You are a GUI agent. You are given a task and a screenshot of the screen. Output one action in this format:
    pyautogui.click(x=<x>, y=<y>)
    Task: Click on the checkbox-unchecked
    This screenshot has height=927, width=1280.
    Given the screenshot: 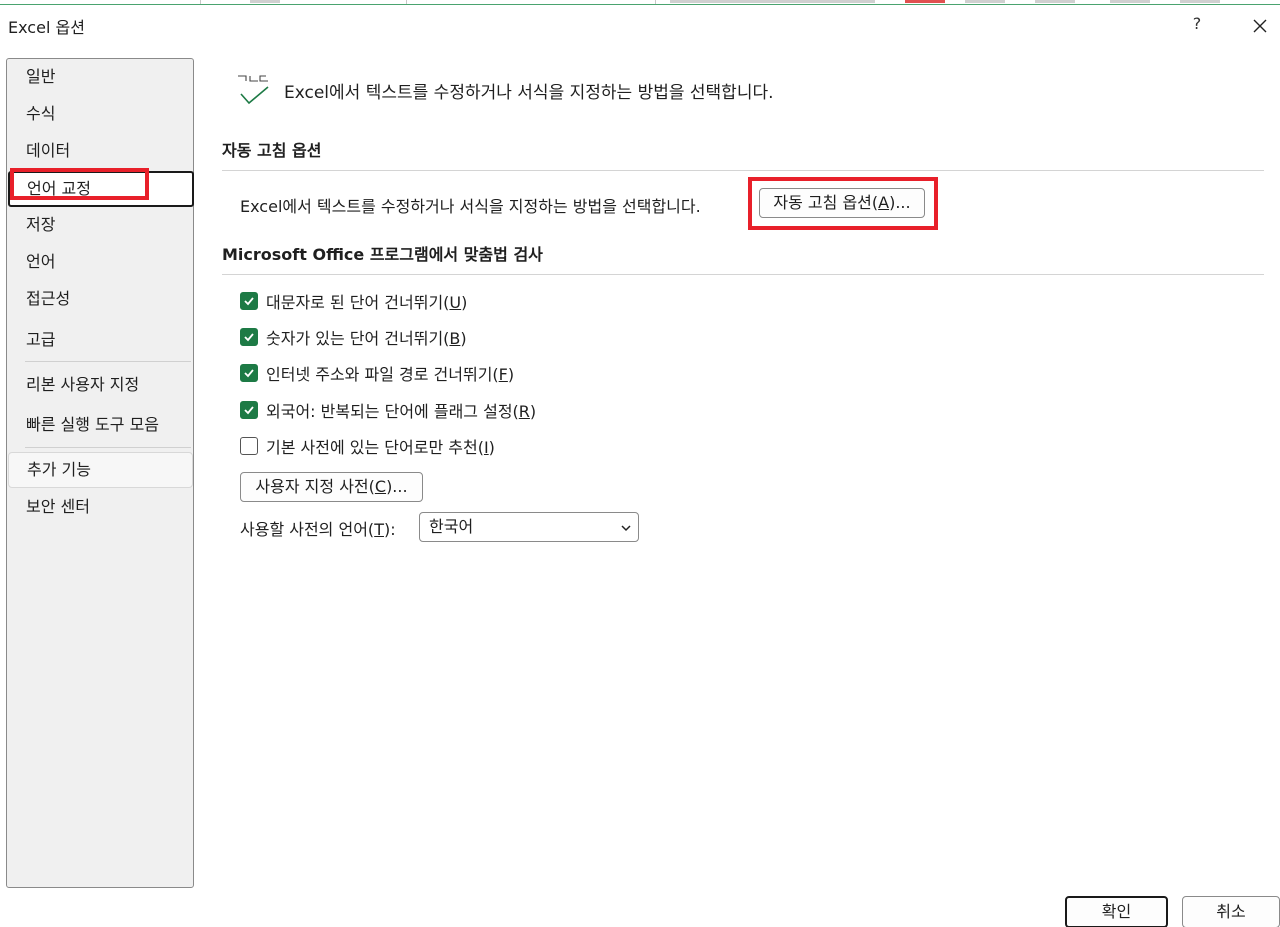 What is the action you would take?
    pyautogui.click(x=249, y=446)
    